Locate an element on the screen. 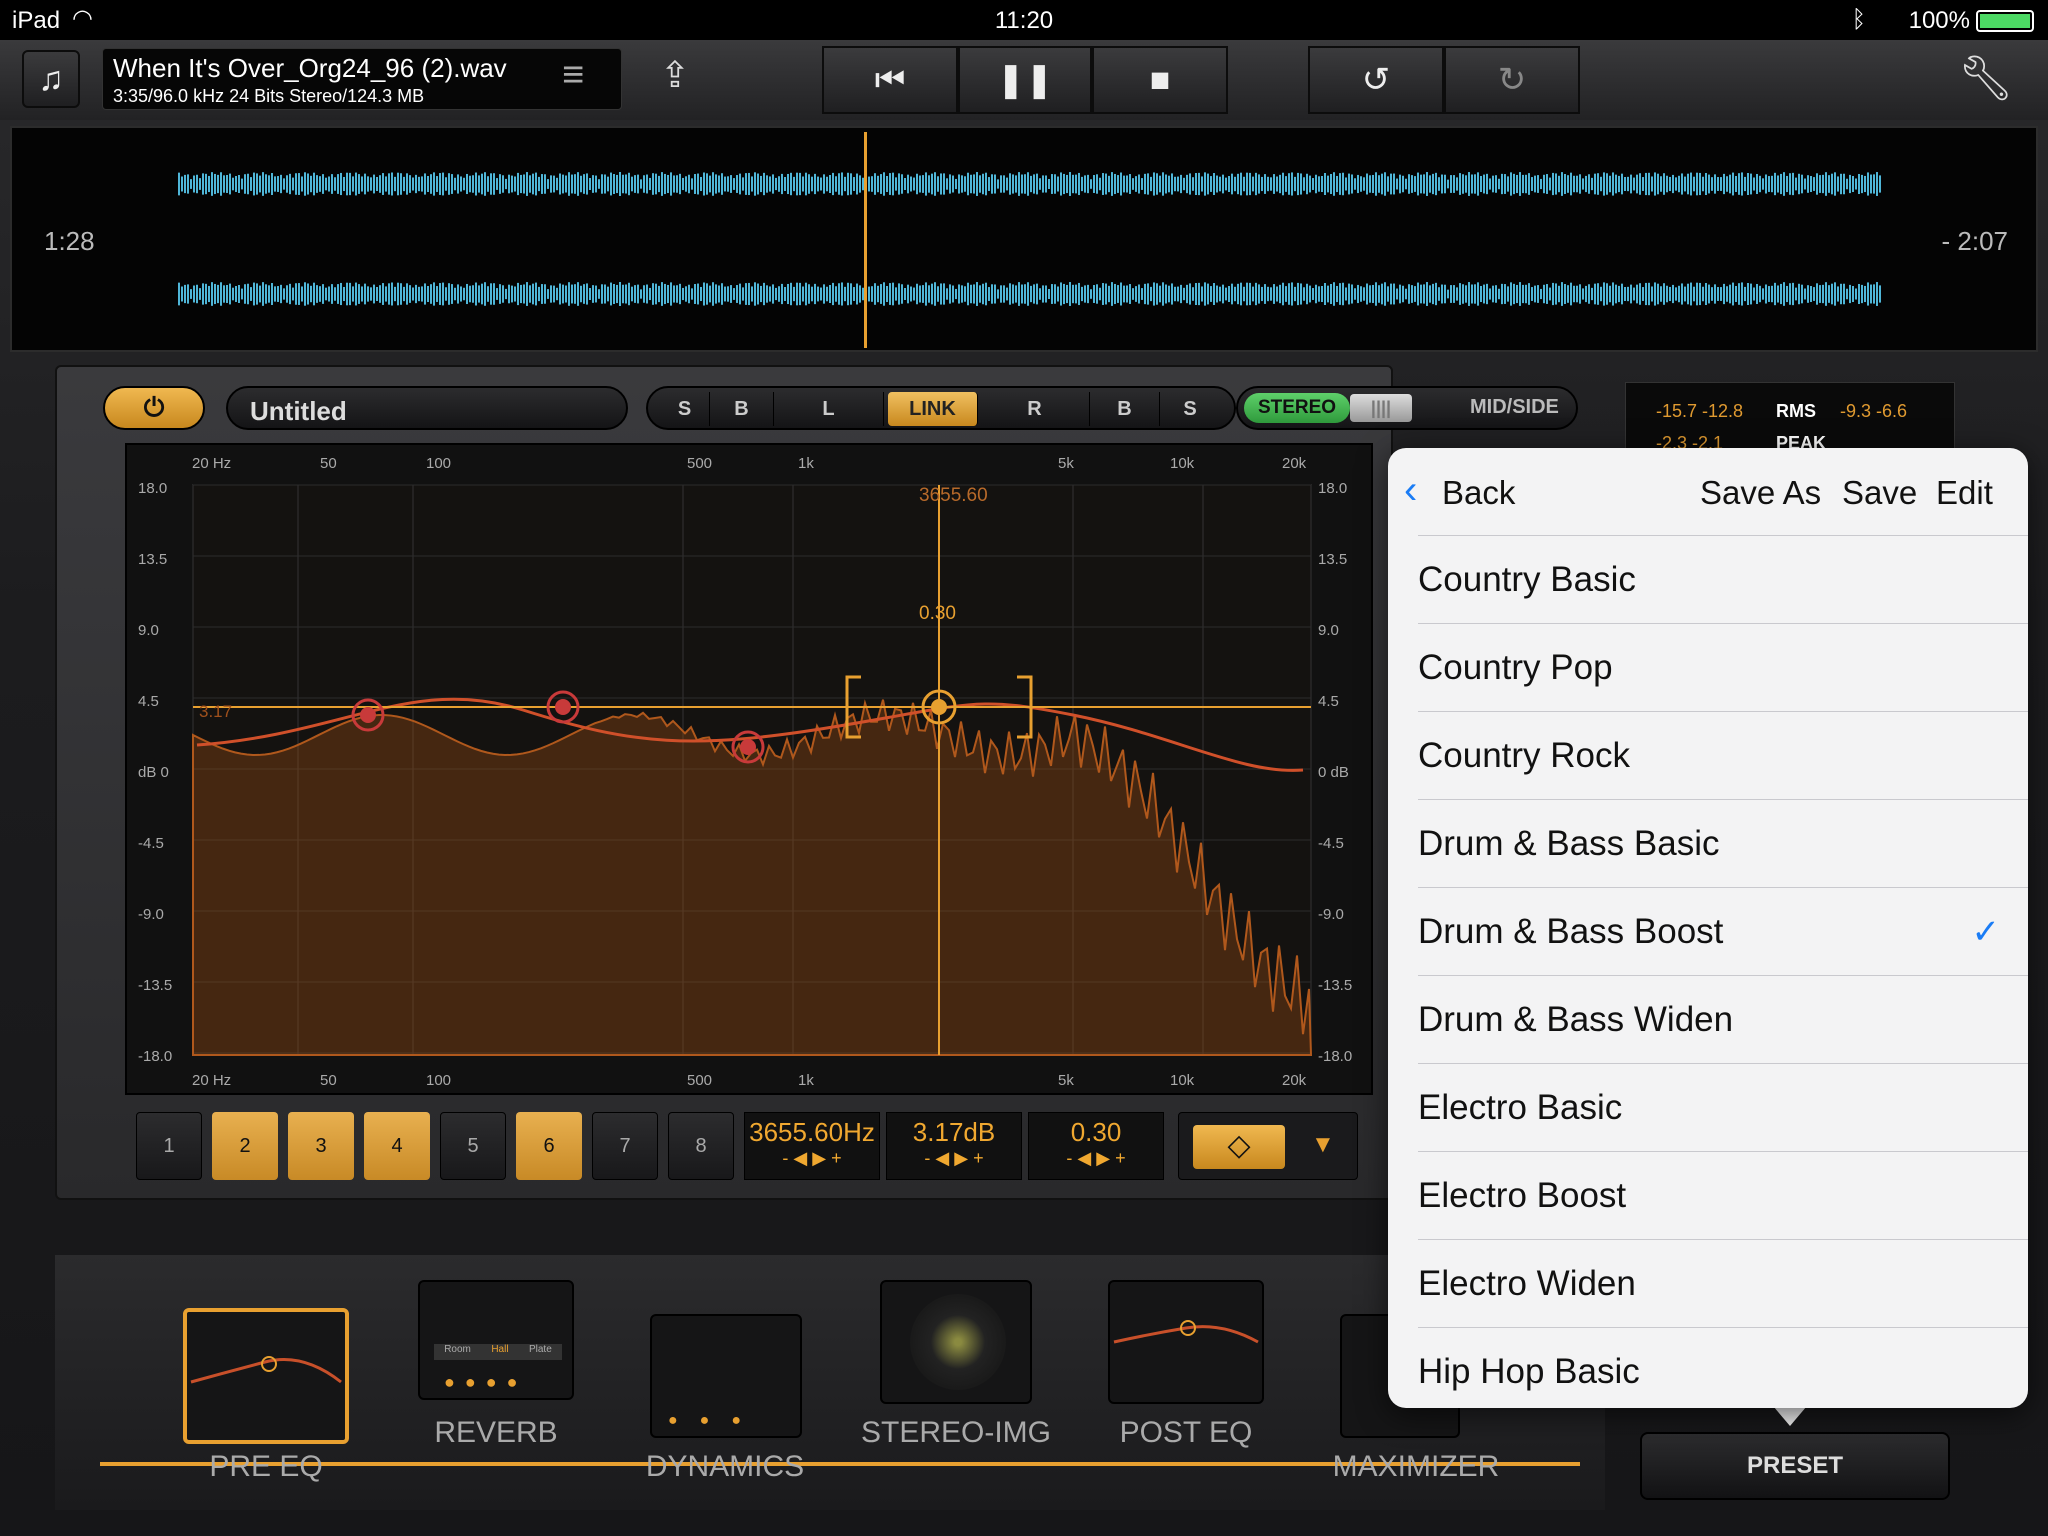 The width and height of the screenshot is (2048, 1536). preset-item: Drum & Bass Widen is located at coordinates (1723, 1020).